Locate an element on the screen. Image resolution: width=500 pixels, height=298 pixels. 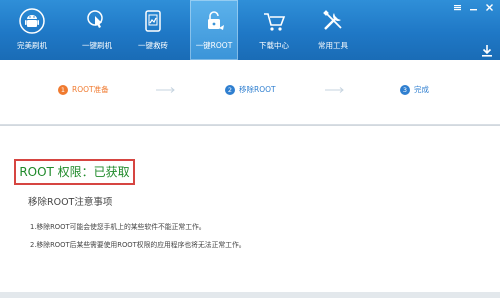
minimize-button is located at coordinates (473, 7).